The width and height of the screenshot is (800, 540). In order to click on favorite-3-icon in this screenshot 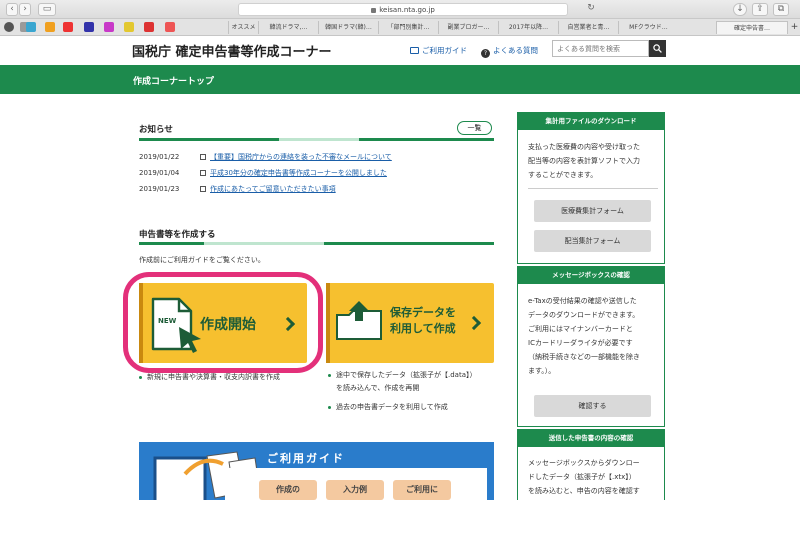, I will do `click(68, 27)`.